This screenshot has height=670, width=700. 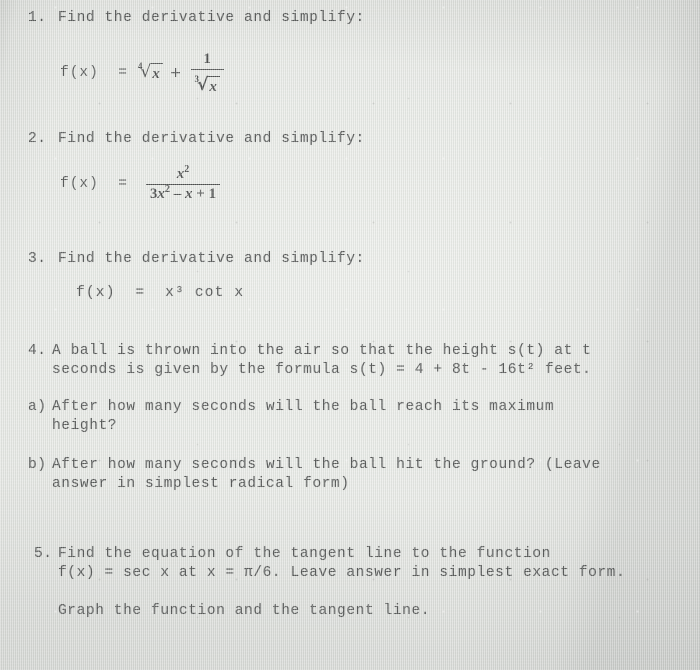 I want to click on problem-1-prompt: Find the derivative and simplify:, so click(x=211, y=18).